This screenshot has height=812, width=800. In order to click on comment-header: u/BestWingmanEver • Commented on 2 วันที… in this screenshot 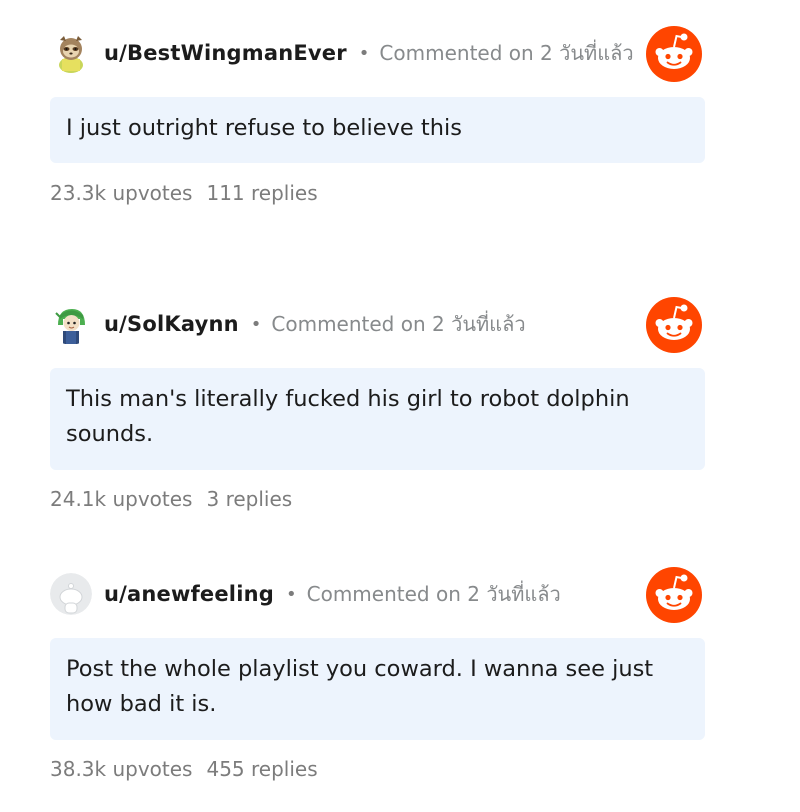, I will do `click(342, 53)`.